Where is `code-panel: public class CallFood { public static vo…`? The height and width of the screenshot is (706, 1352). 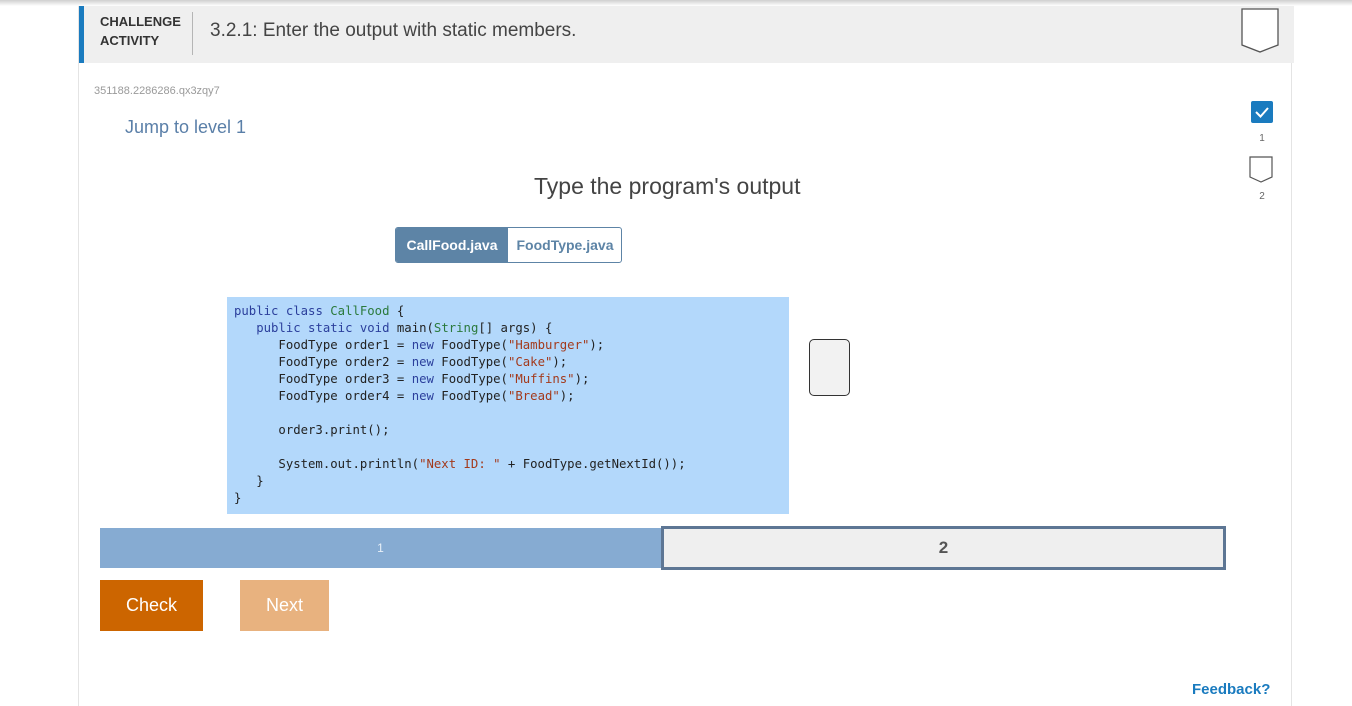 code-panel: public class CallFood { public static vo… is located at coordinates (508, 405).